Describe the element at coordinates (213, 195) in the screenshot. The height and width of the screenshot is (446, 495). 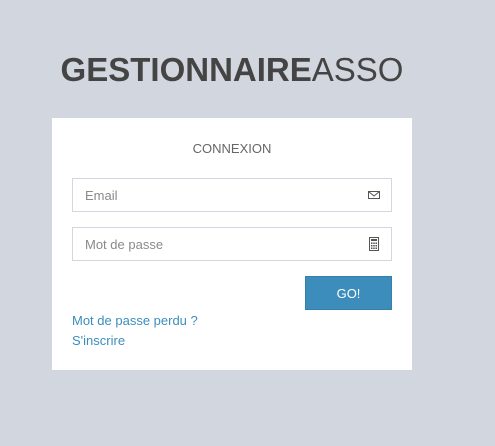
I see `email-input` at that location.